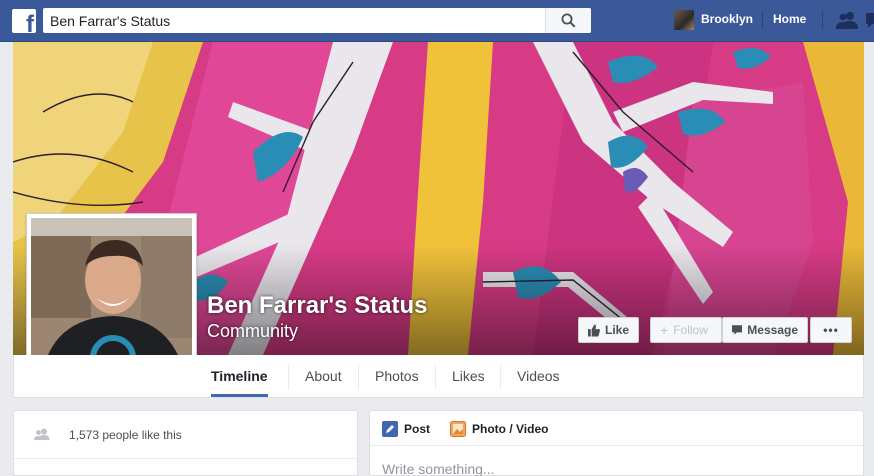 Image resolution: width=874 pixels, height=476 pixels. What do you see at coordinates (458, 429) in the screenshot?
I see `photo-icon` at bounding box center [458, 429].